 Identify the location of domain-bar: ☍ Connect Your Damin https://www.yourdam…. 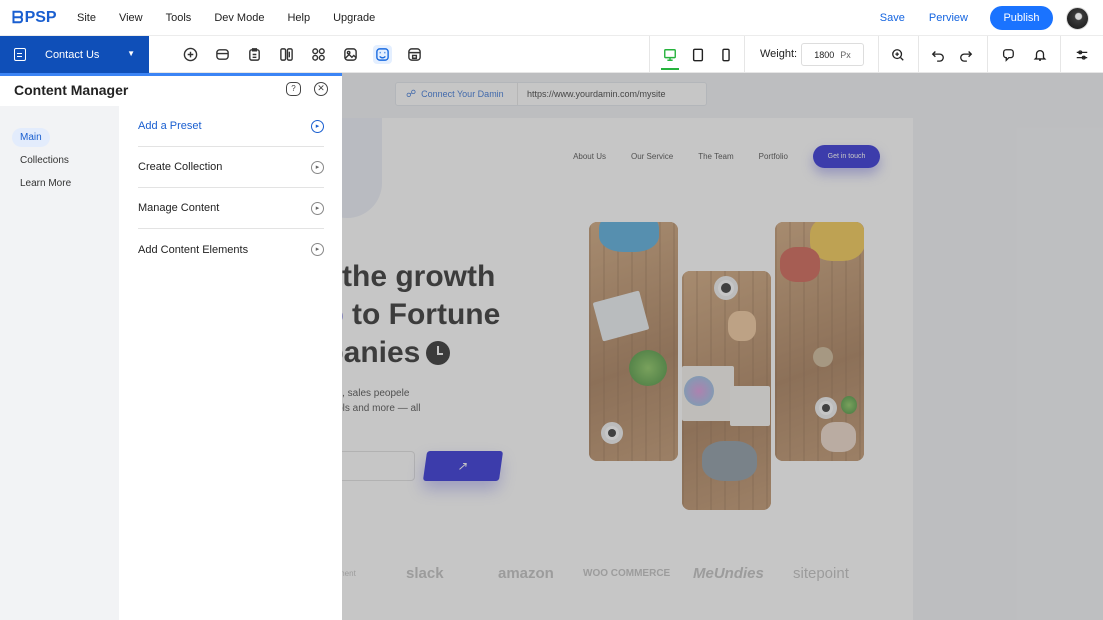
(551, 94).